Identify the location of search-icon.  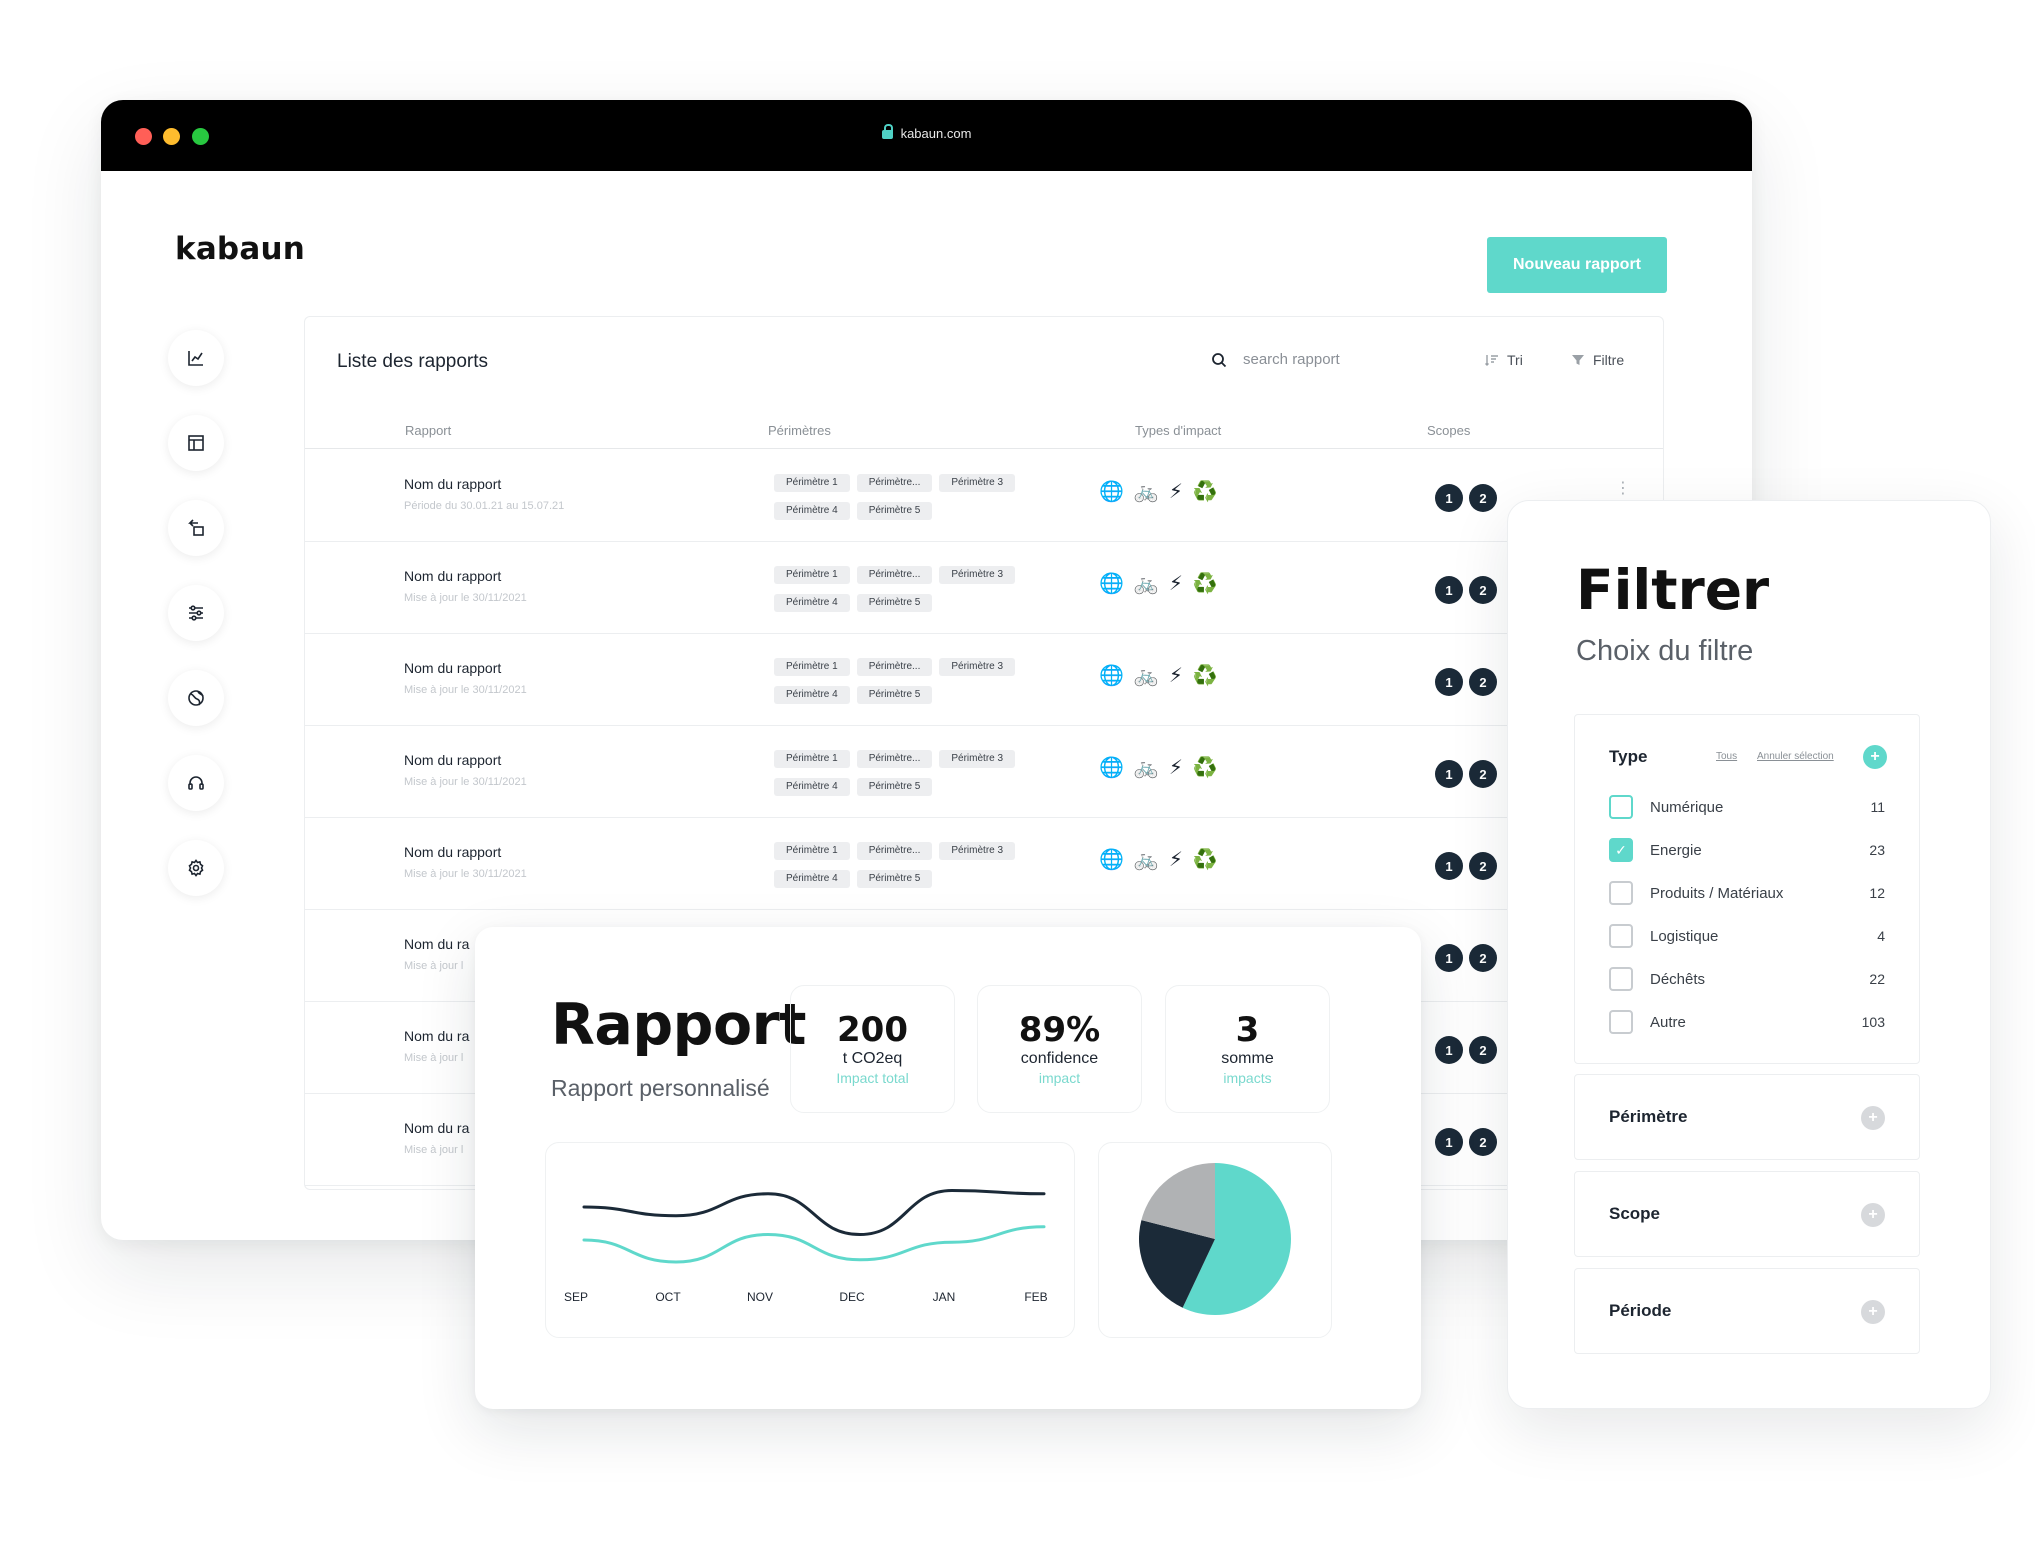
(1219, 359).